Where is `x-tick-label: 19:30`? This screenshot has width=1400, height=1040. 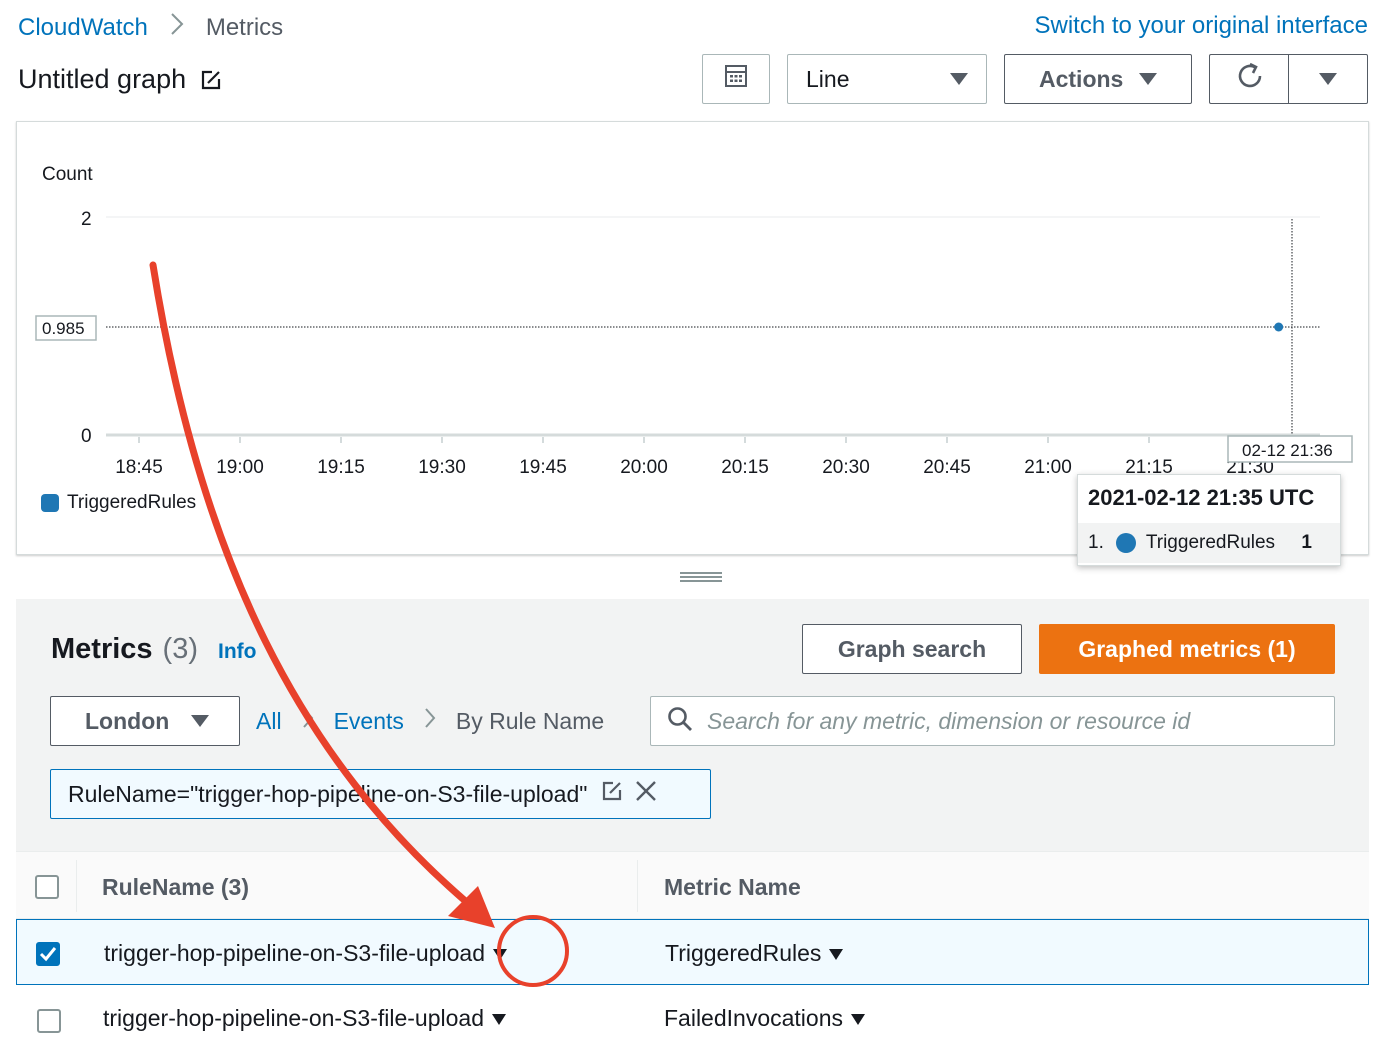
x-tick-label: 19:30 is located at coordinates (442, 467).